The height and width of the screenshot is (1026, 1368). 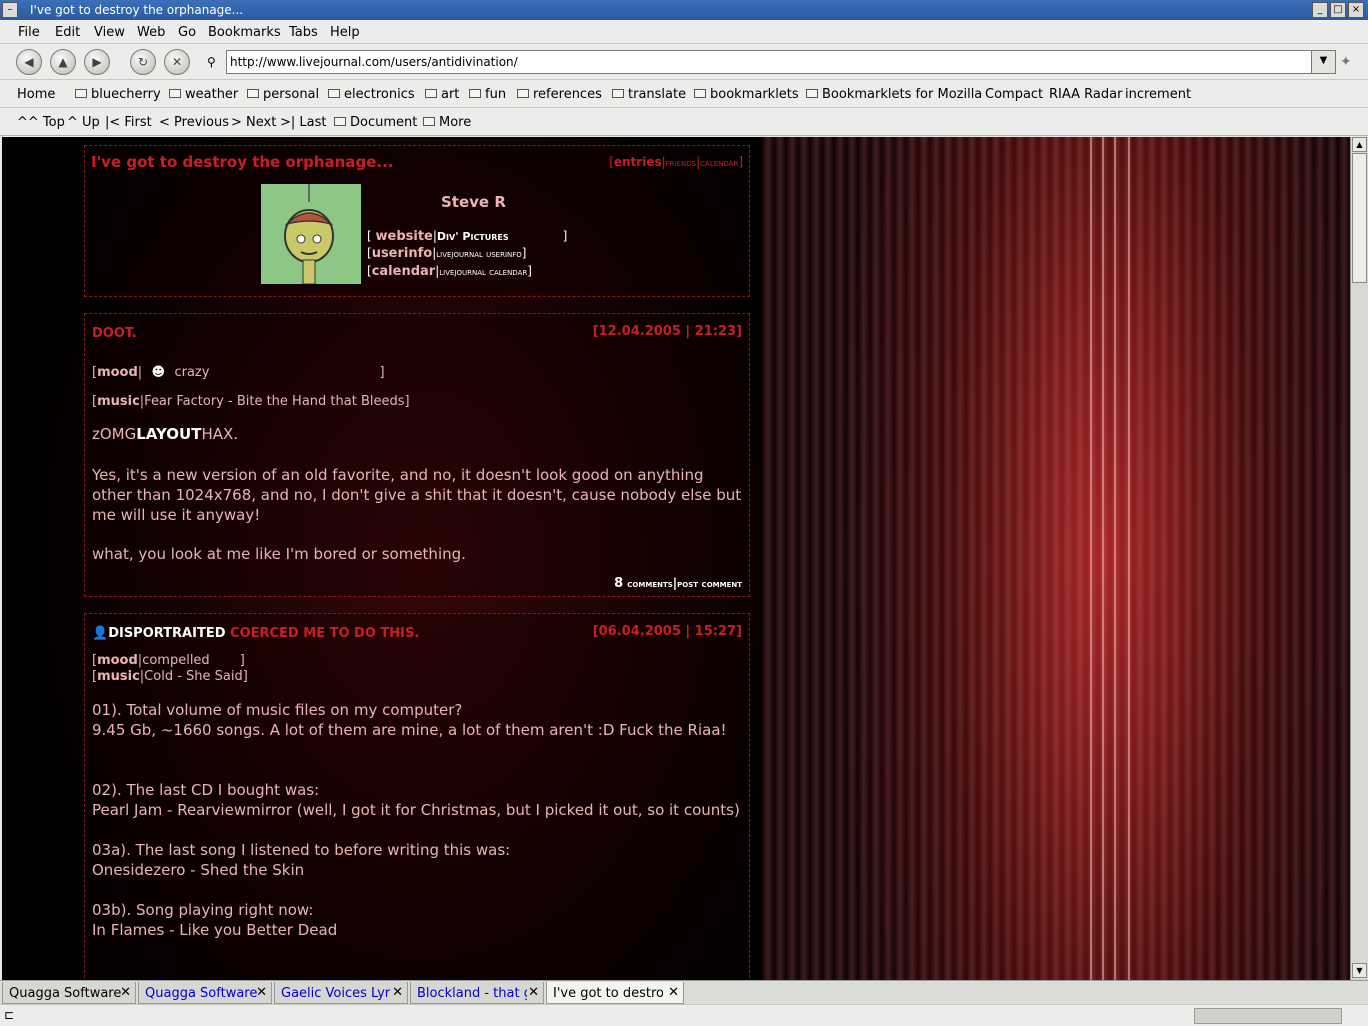 What do you see at coordinates (1359, 970) in the screenshot?
I see `scroll-down-icon: ▼` at bounding box center [1359, 970].